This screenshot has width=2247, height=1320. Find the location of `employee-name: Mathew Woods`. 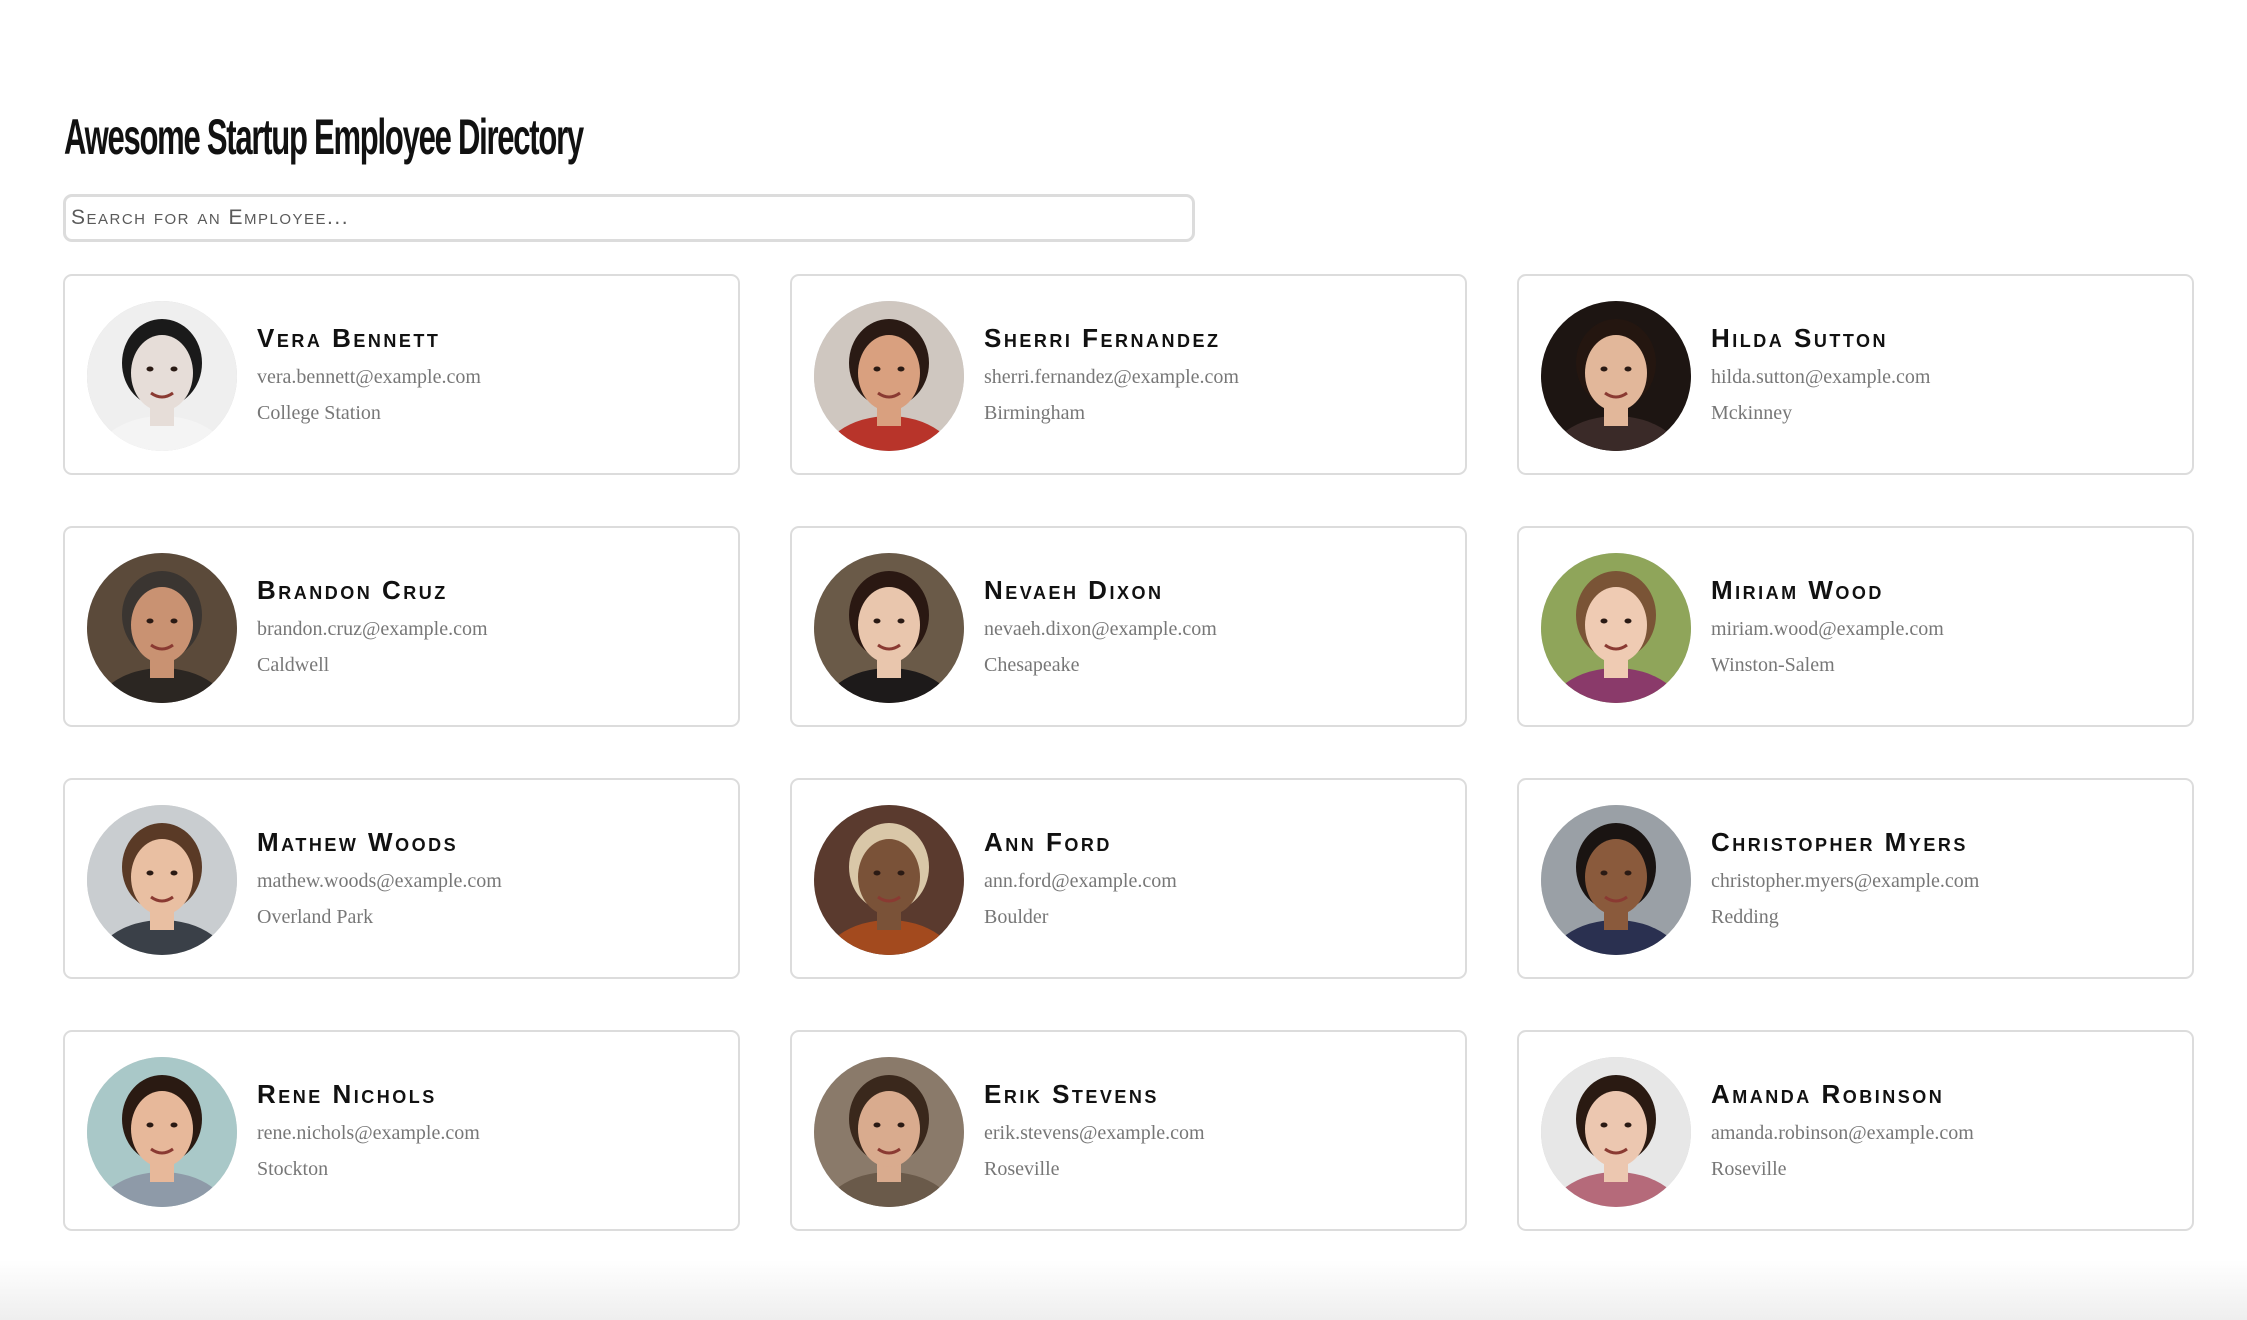

employee-name: Mathew Woods is located at coordinates (358, 842).